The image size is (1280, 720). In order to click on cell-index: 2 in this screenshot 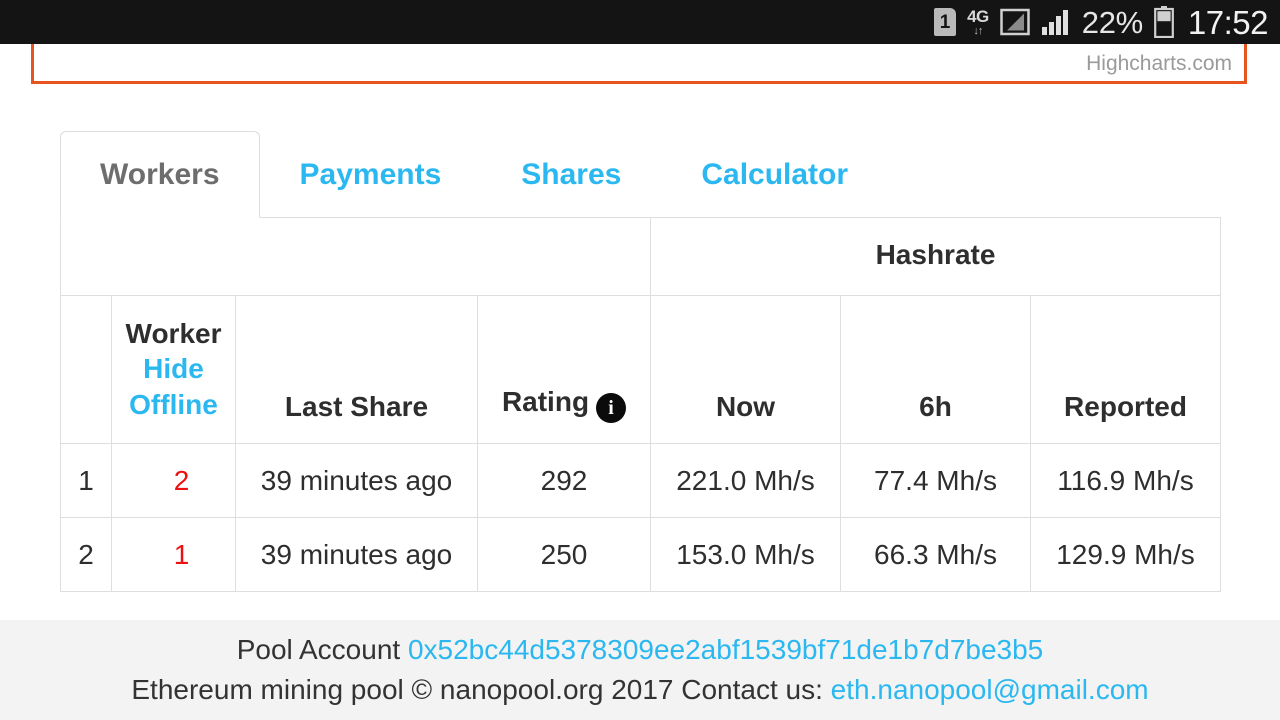, I will do `click(86, 554)`.